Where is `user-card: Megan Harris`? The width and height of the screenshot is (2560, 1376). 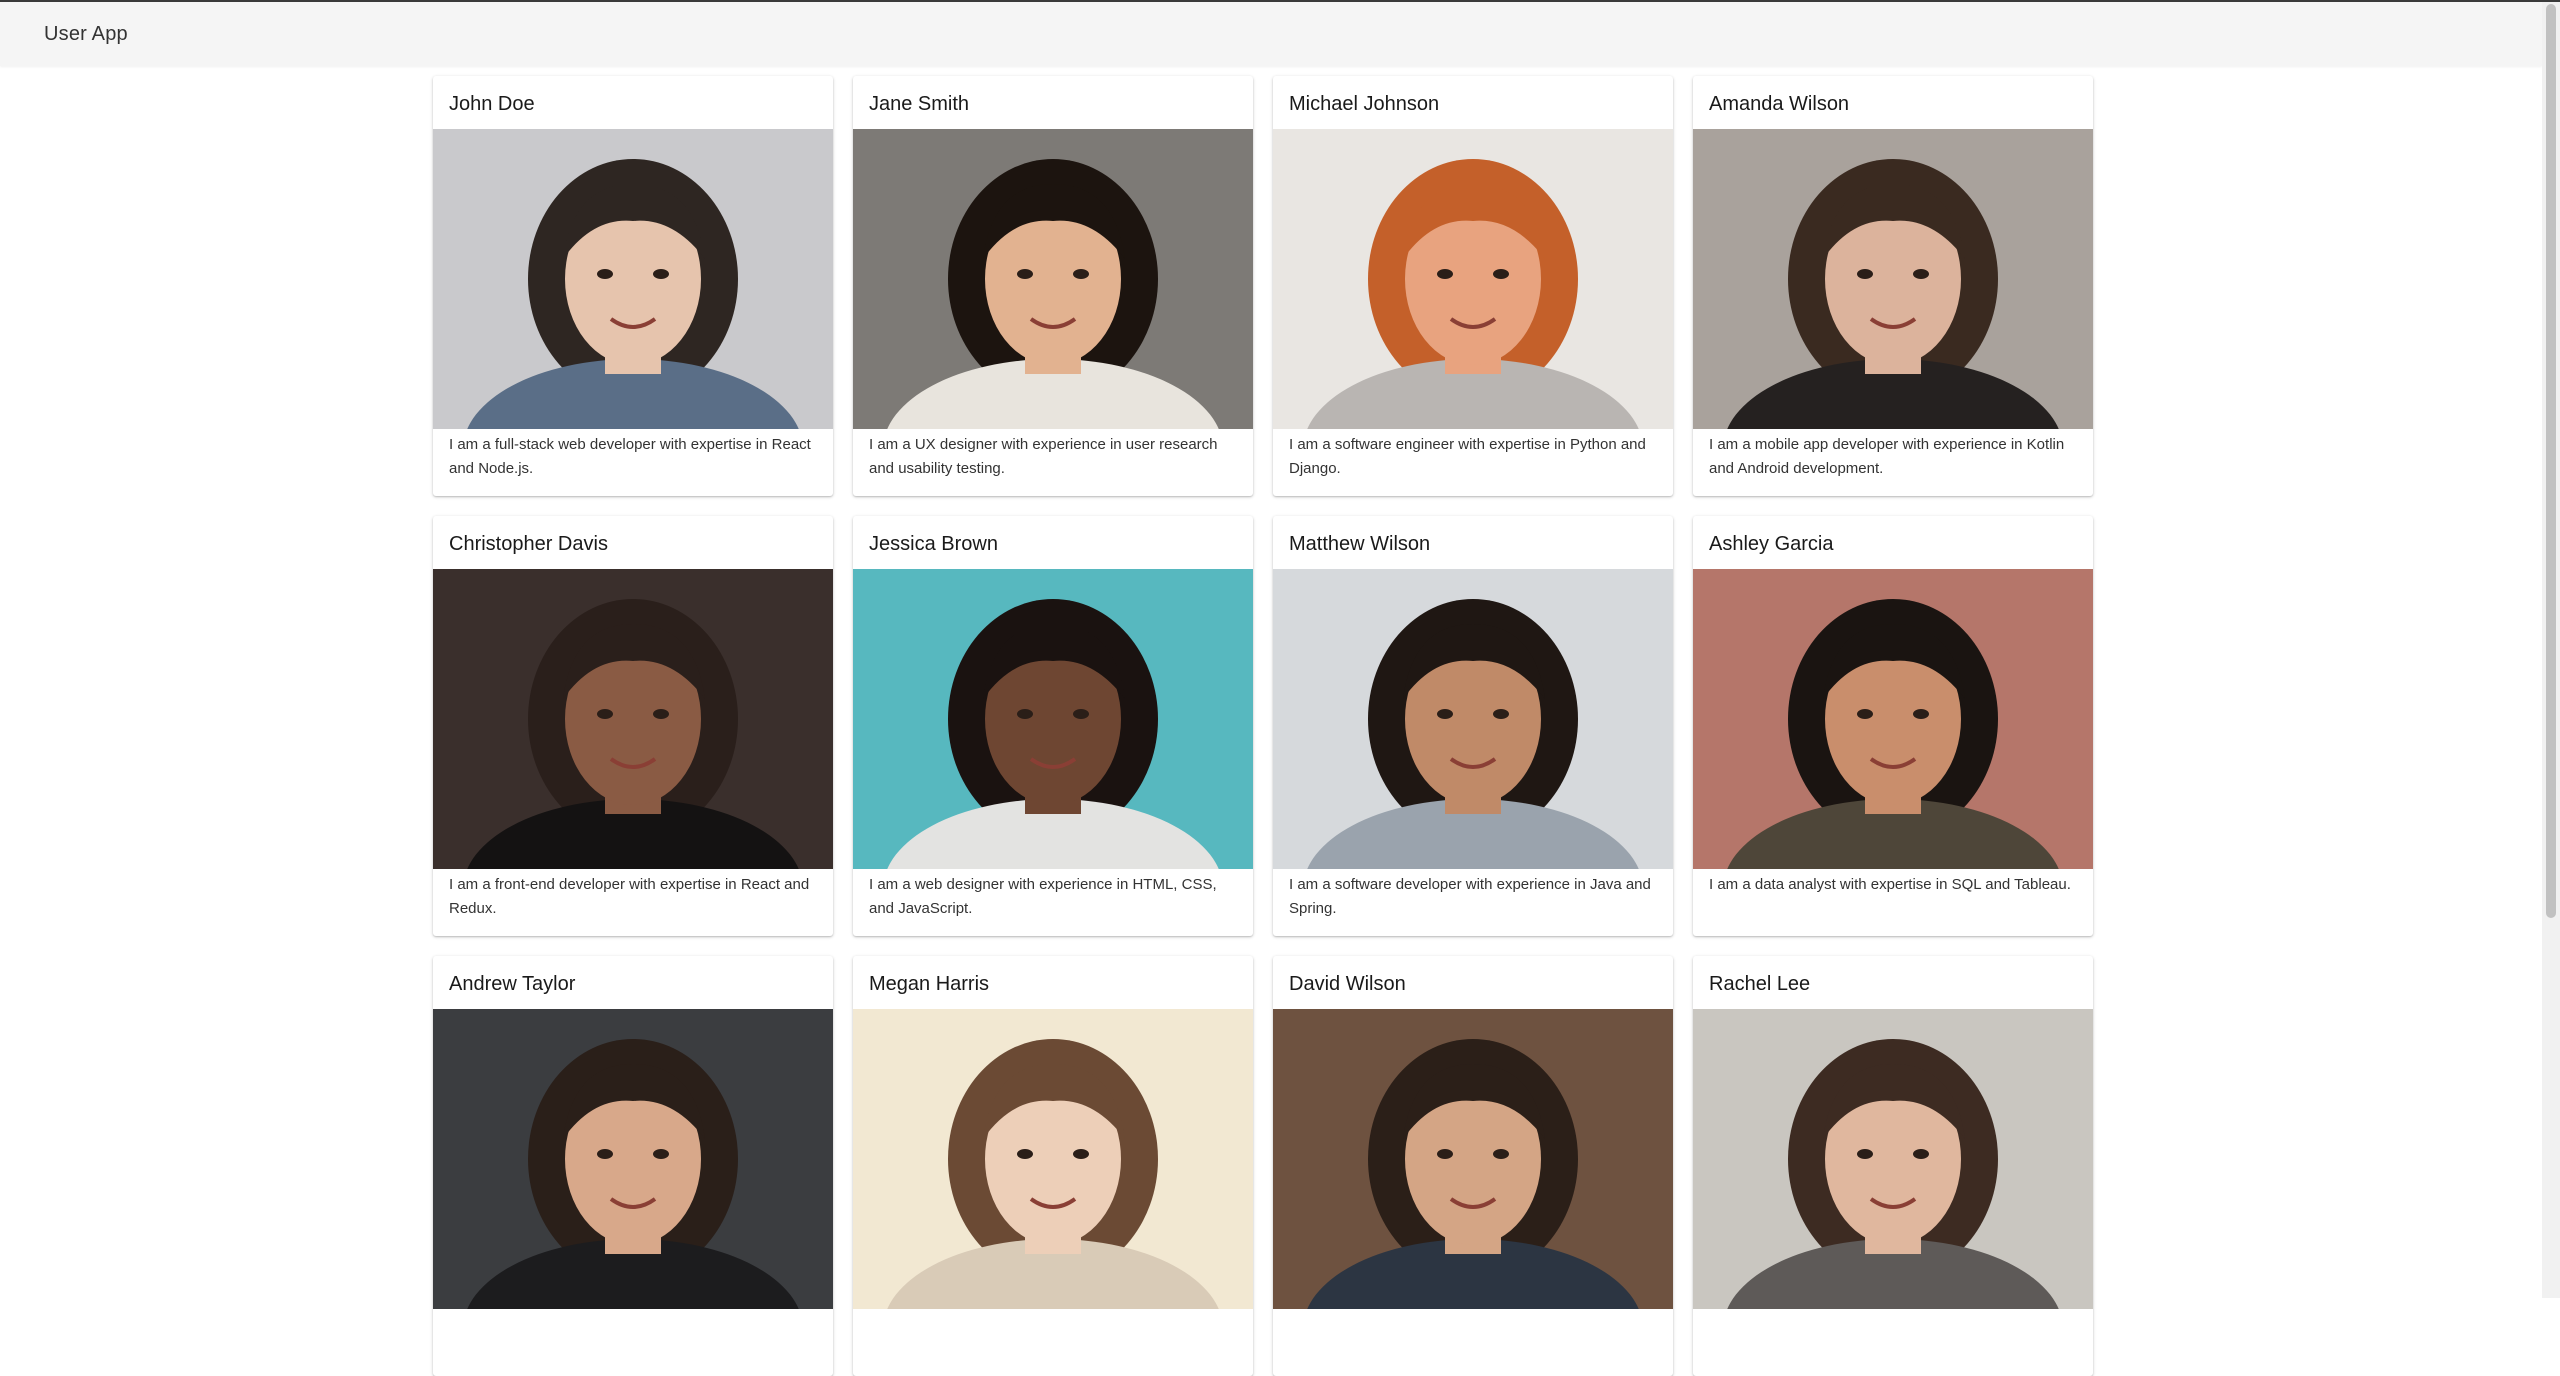
user-card: Megan Harris is located at coordinates (1053, 1166).